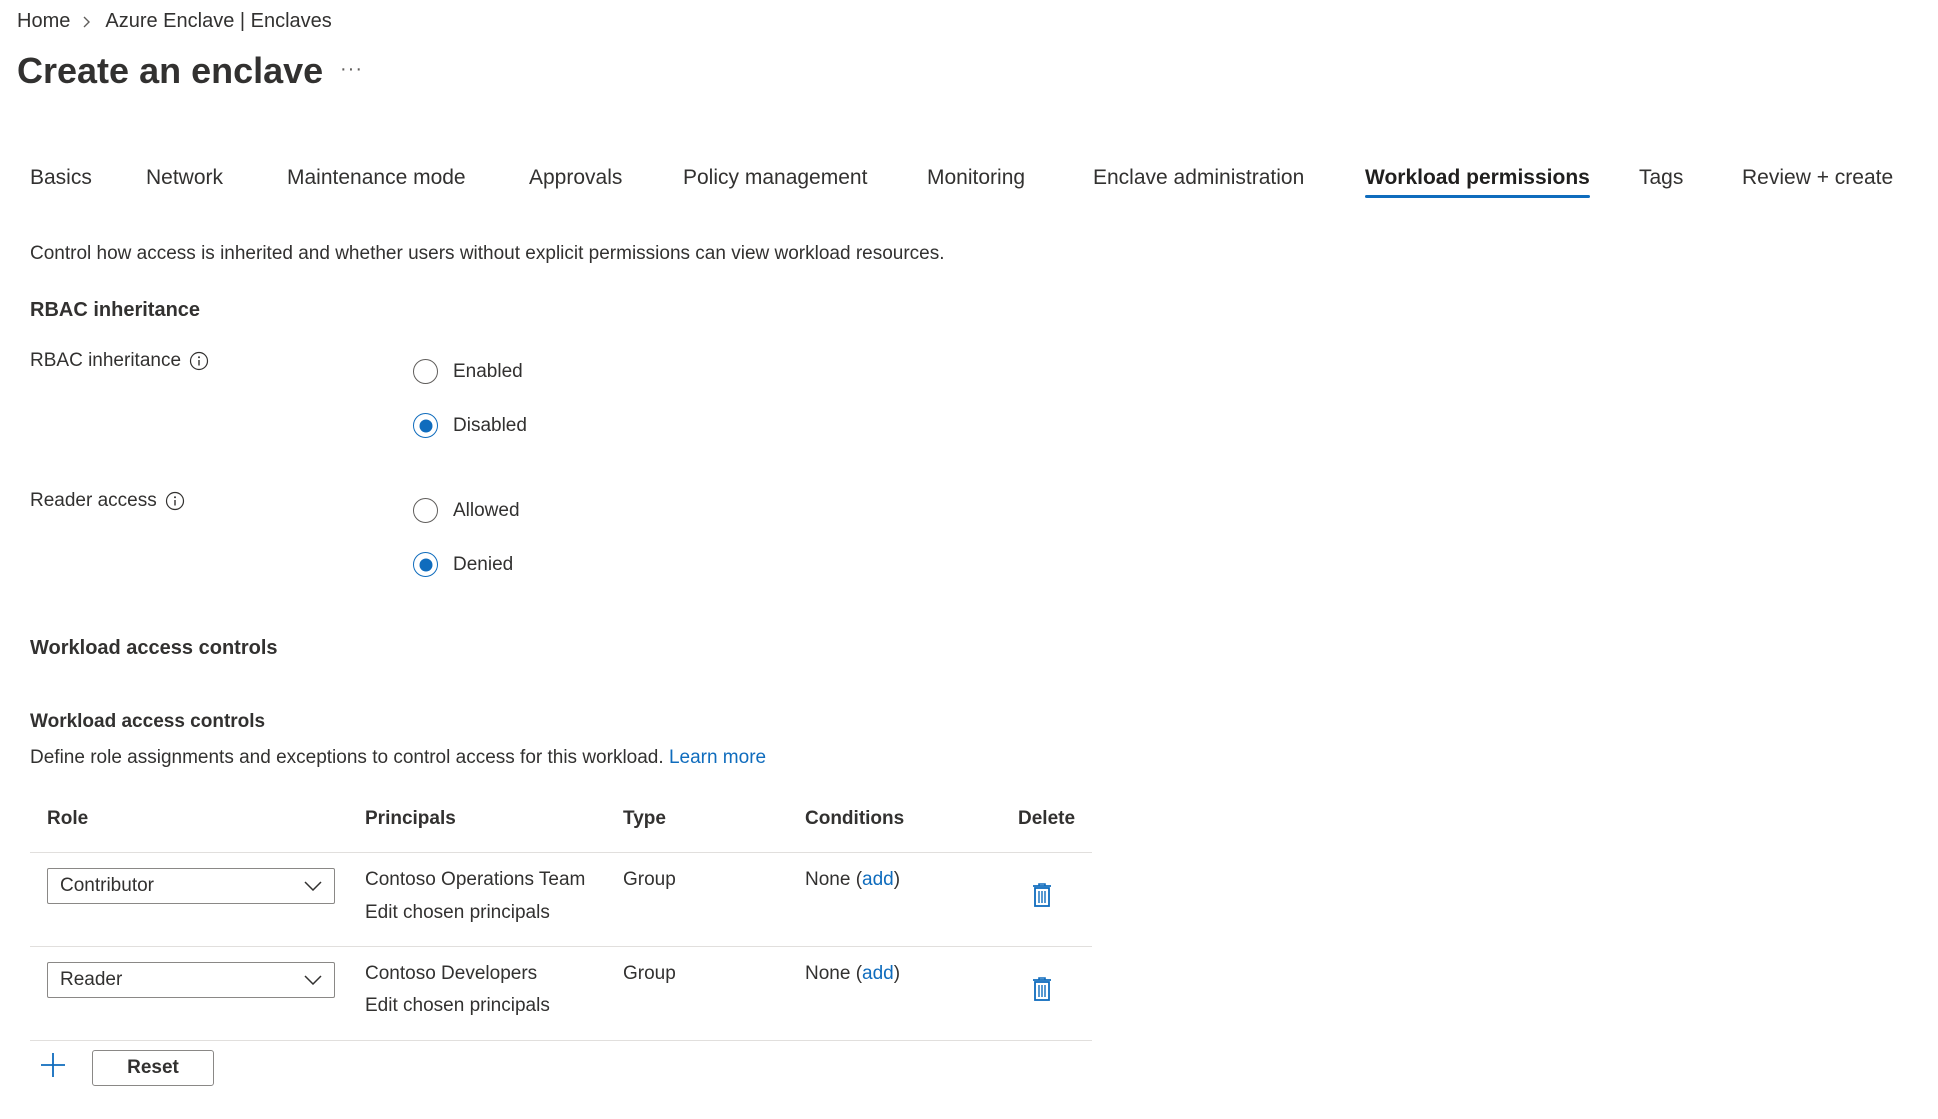  Describe the element at coordinates (153, 1068) in the screenshot. I see `reset-button: Reset` at that location.